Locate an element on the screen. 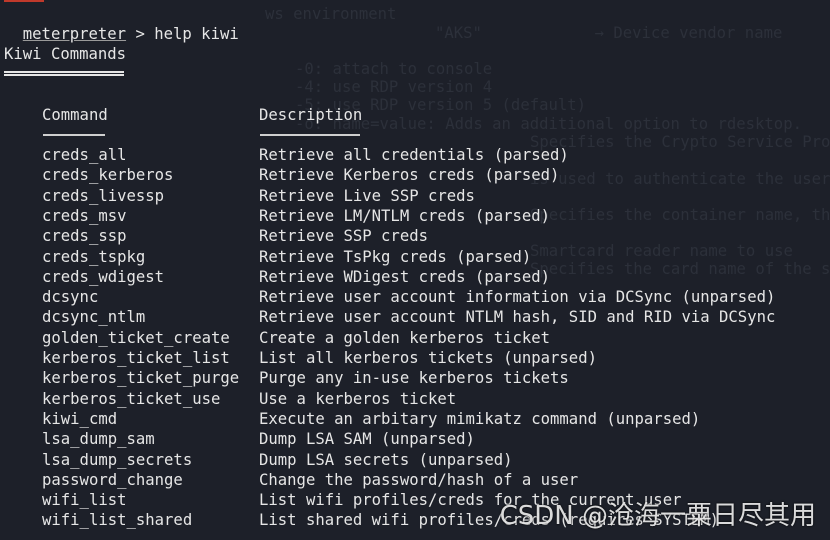 The image size is (830, 540). command-line: meterpreter > help kiwi is located at coordinates (121, 23).